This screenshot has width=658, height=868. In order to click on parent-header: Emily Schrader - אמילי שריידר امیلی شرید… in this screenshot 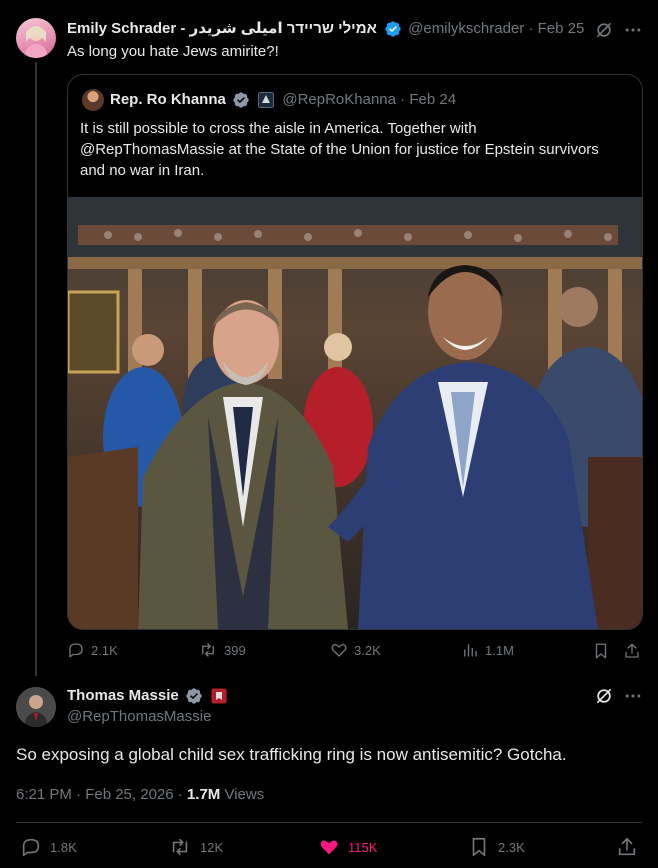, I will do `click(325, 29)`.